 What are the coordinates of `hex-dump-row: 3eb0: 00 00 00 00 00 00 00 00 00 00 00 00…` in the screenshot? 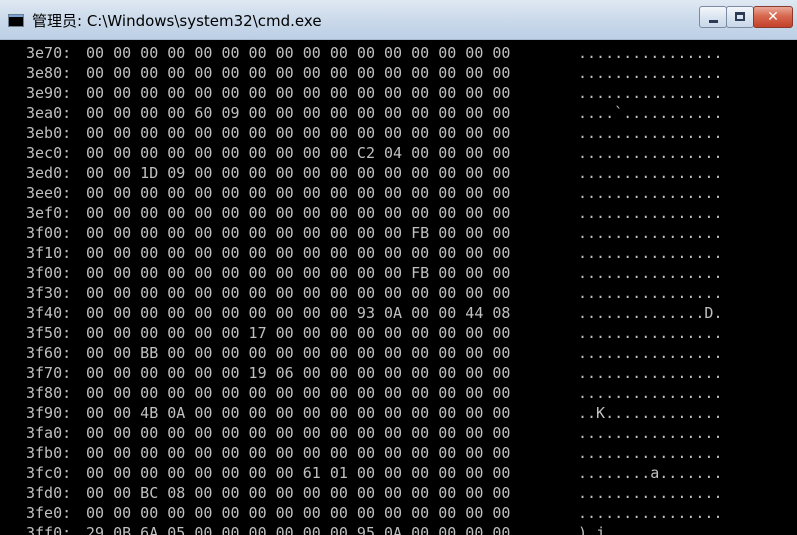 It's located at (398, 133).